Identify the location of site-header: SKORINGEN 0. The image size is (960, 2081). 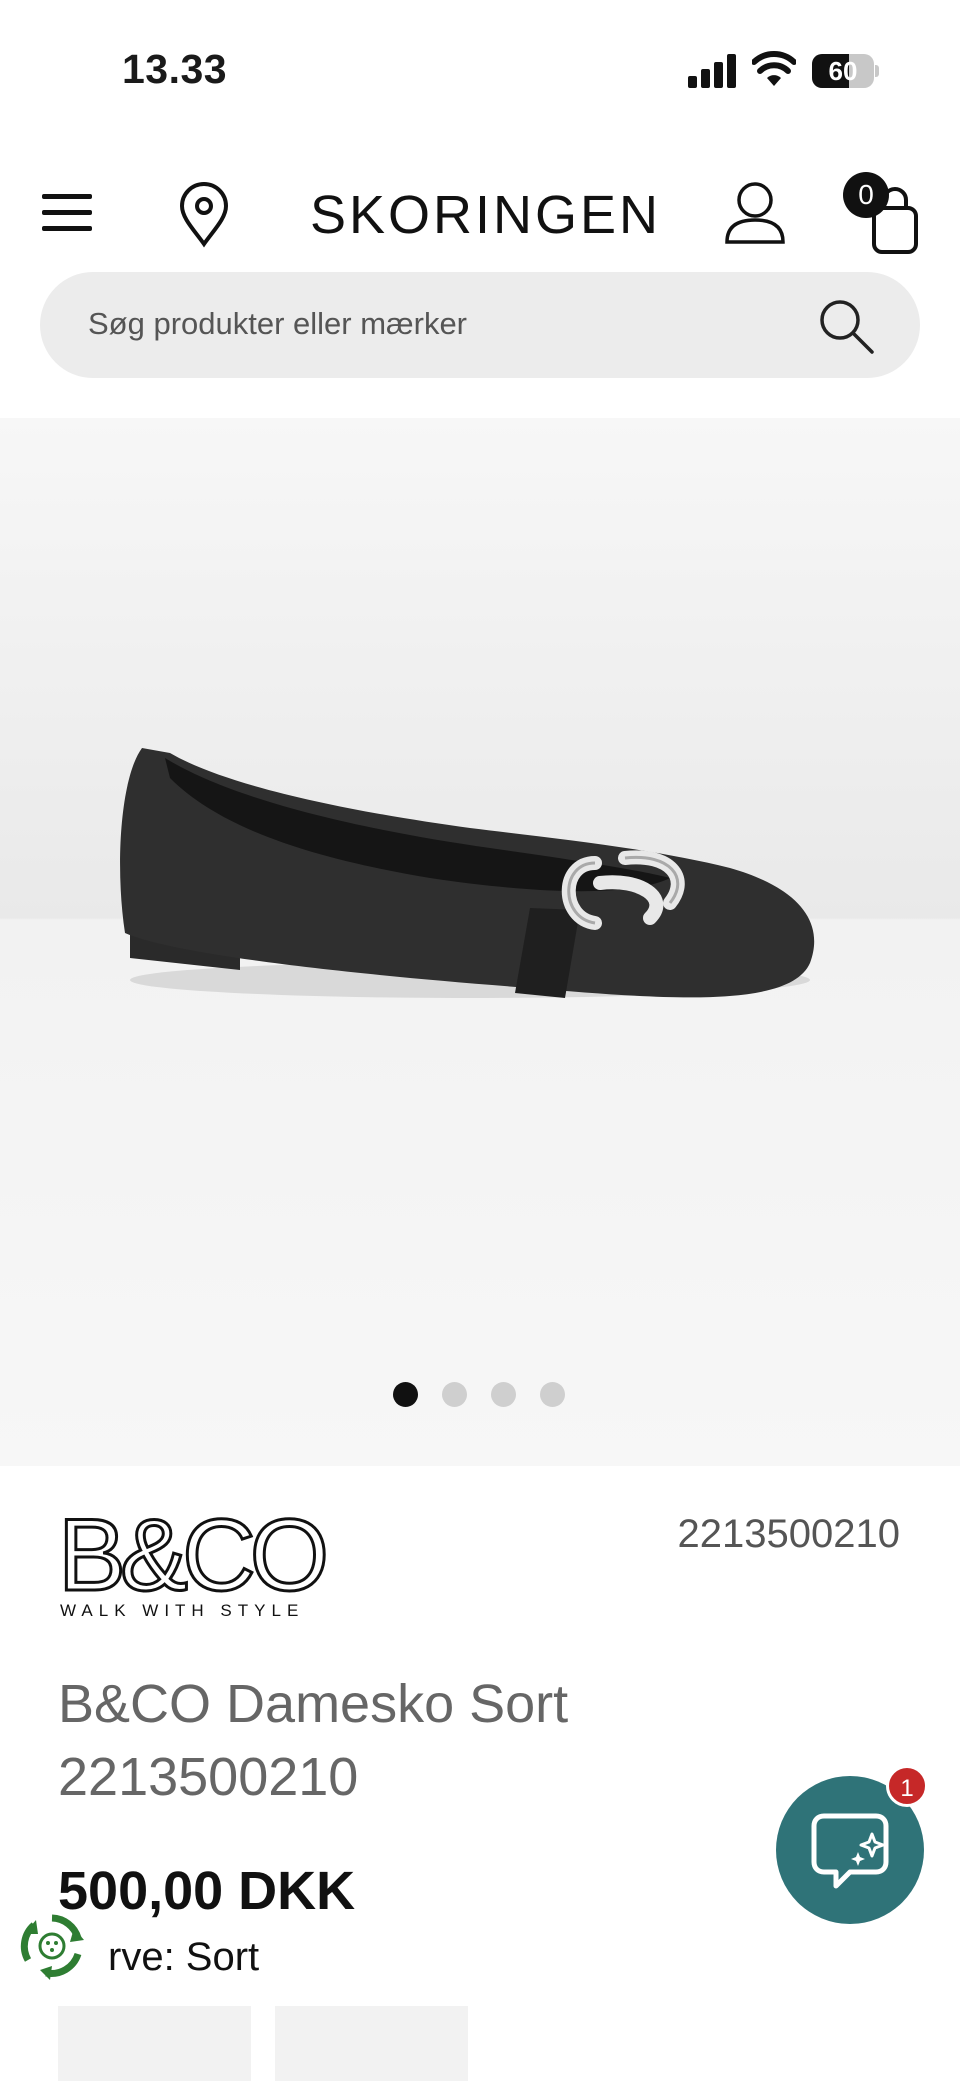
(480, 215).